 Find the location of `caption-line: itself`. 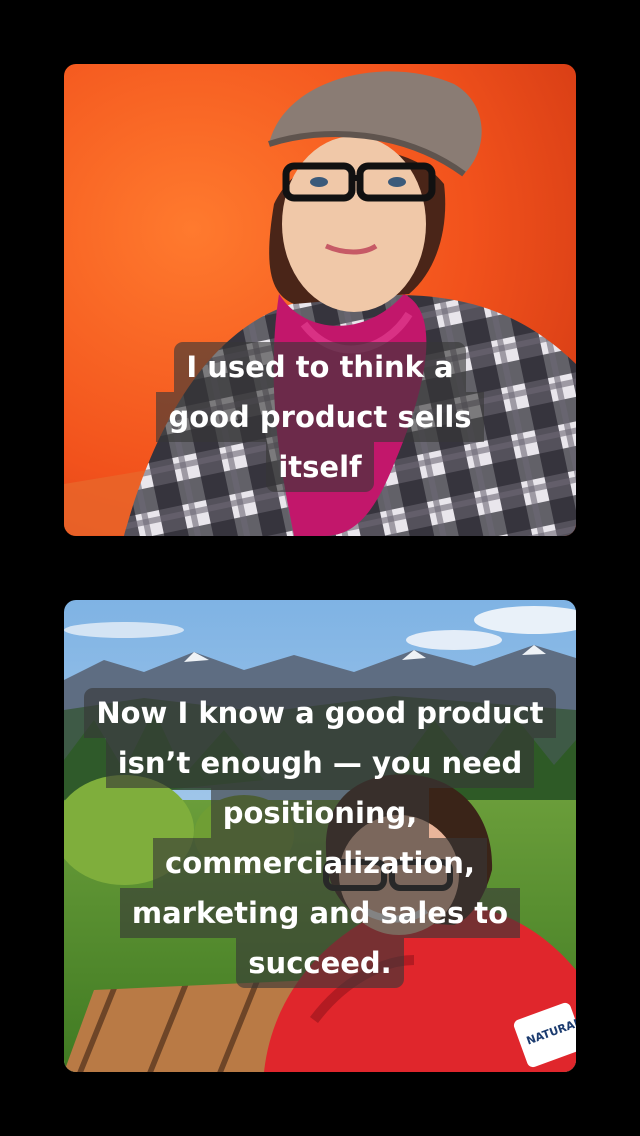

caption-line: itself is located at coordinates (320, 467).